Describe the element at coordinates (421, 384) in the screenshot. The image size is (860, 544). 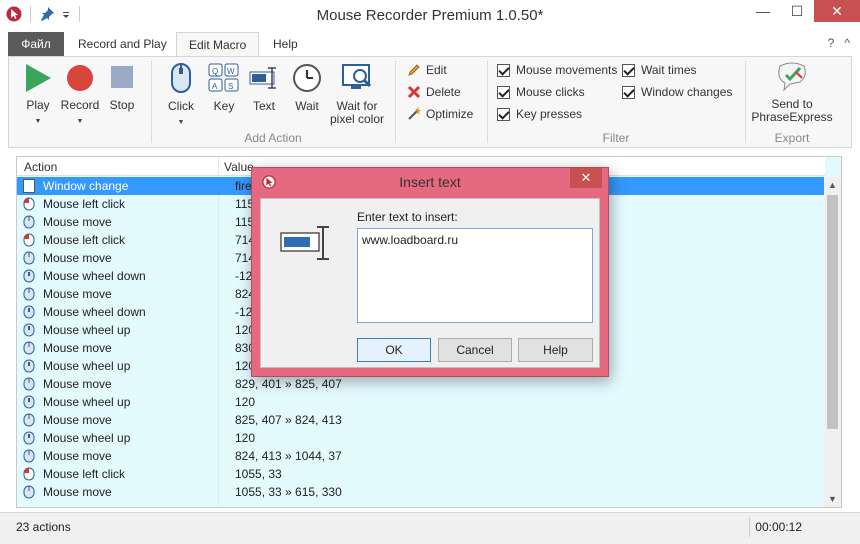
I see `table-row: Mouse move 829, 401 » 825, 407` at that location.